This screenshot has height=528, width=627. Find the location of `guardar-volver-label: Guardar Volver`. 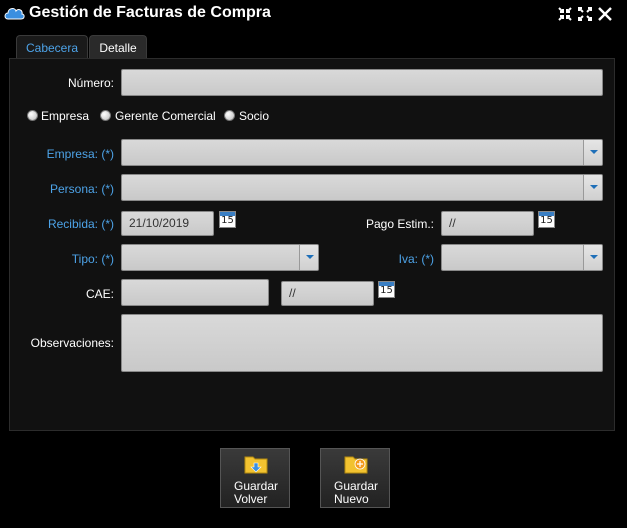

guardar-volver-label: Guardar Volver is located at coordinates (256, 492).